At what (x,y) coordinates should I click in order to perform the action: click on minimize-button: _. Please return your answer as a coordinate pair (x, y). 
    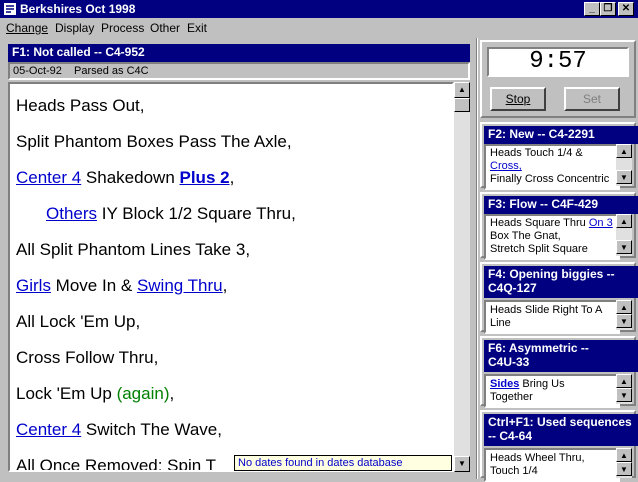
    Looking at the image, I should click on (592, 9).